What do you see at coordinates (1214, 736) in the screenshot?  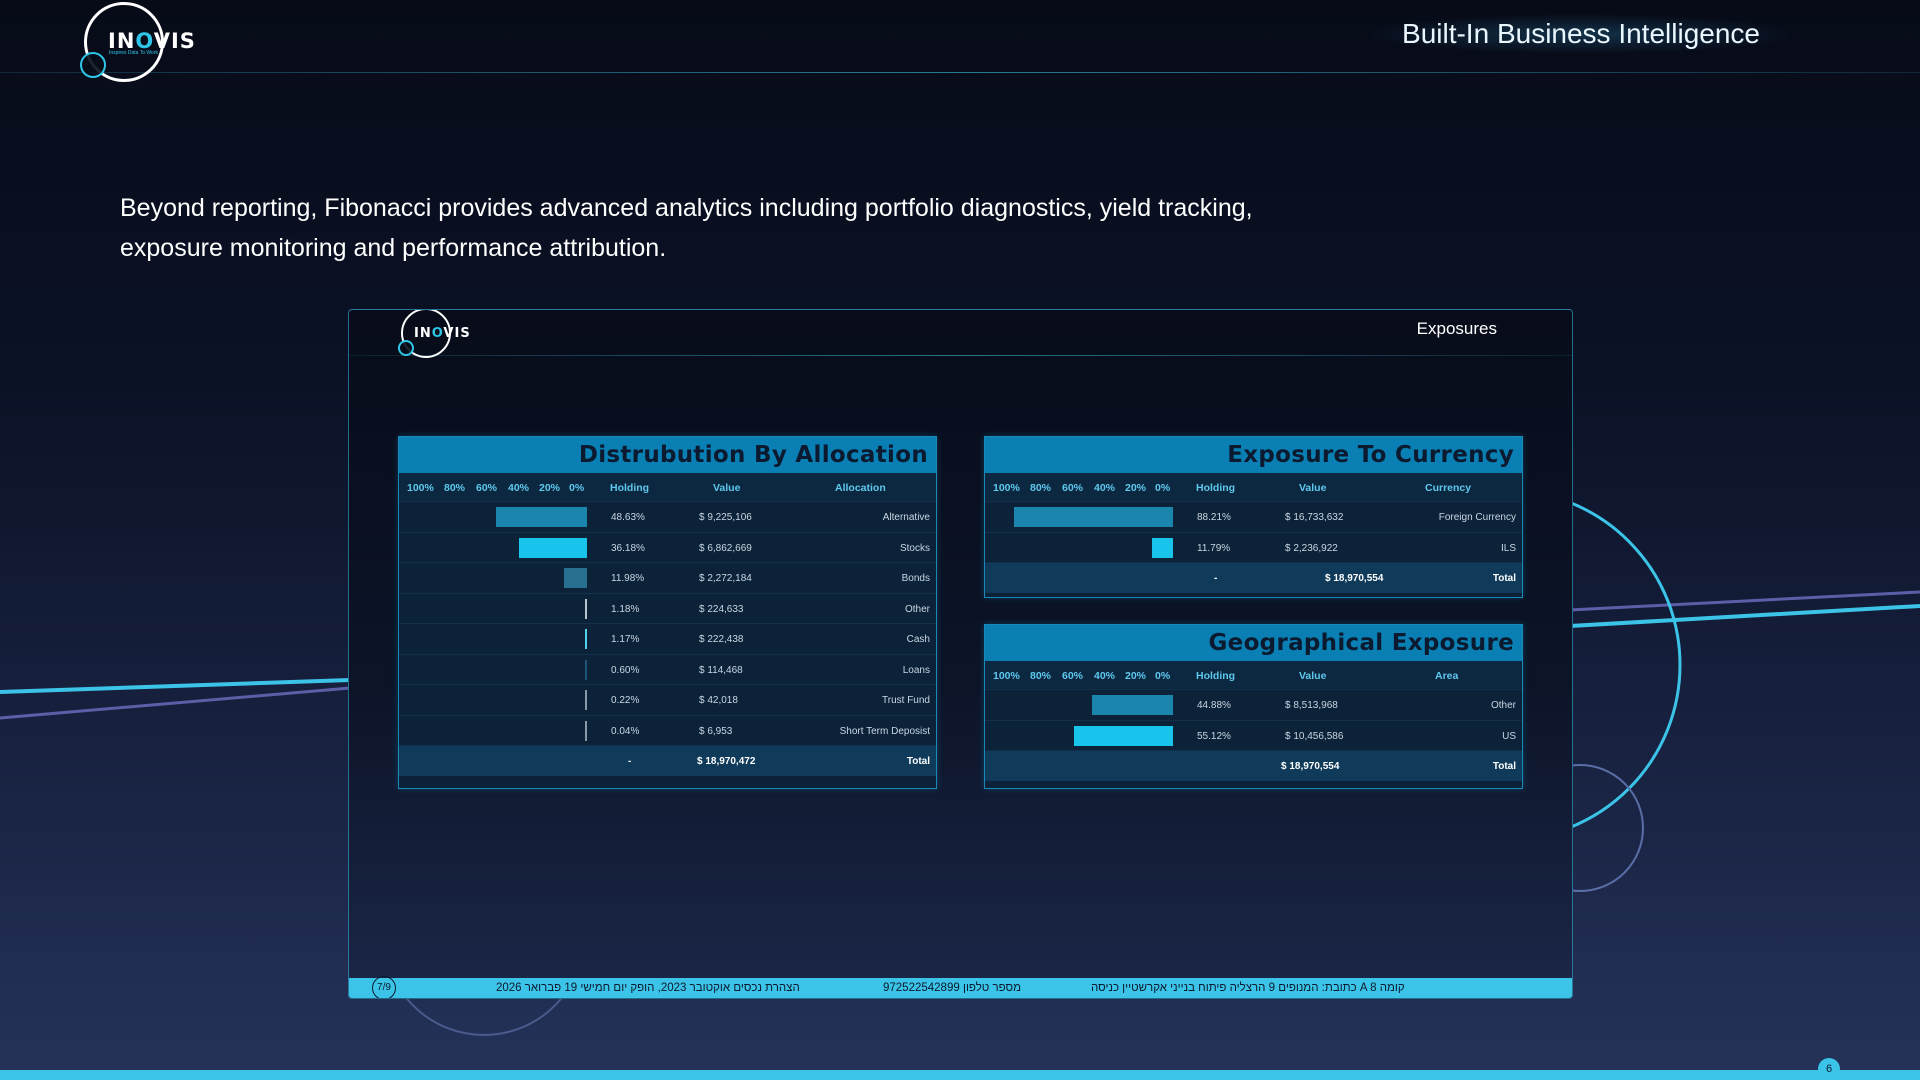 I see `holding-pct: 55.12%` at bounding box center [1214, 736].